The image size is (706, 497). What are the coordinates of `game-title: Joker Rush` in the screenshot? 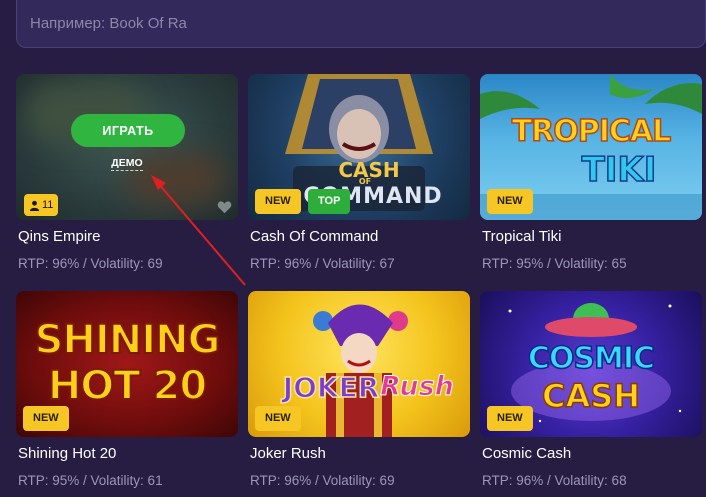 It's located at (288, 453).